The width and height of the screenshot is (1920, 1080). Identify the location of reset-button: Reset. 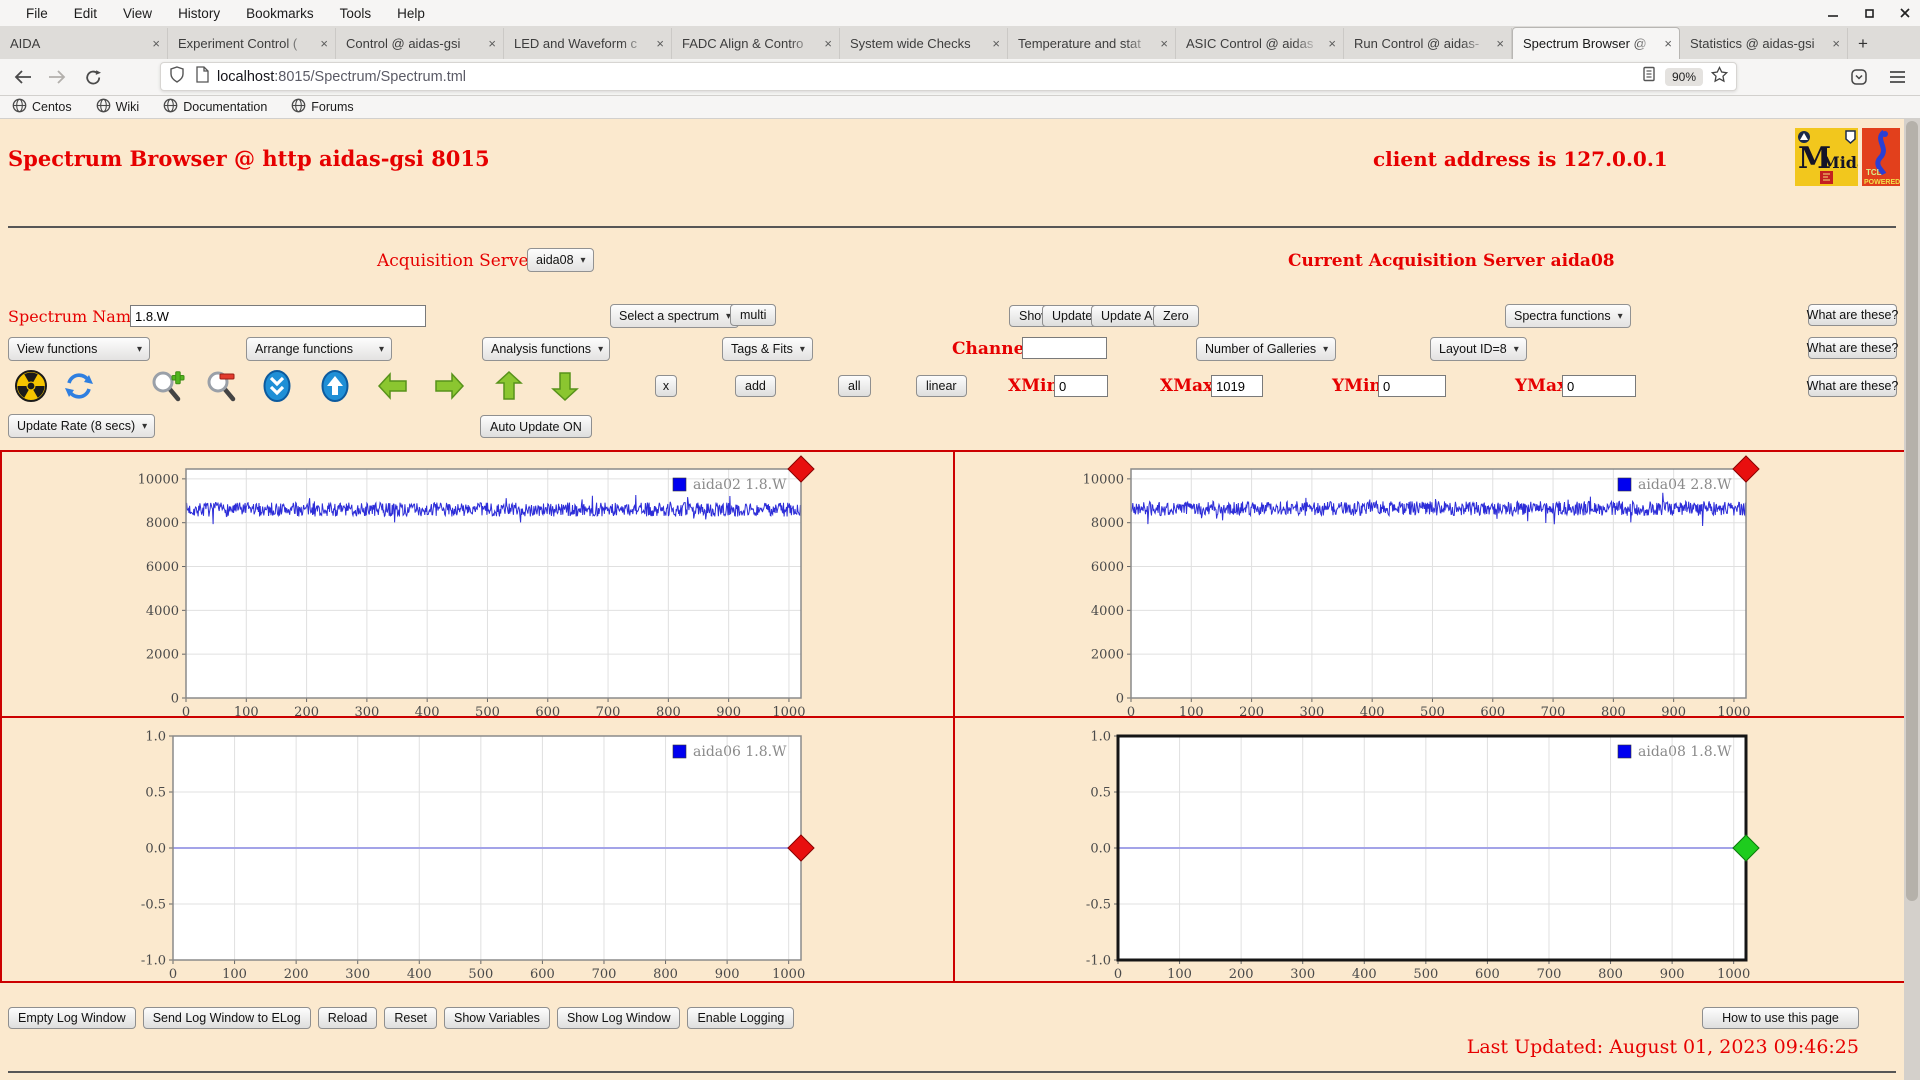
(410, 1018).